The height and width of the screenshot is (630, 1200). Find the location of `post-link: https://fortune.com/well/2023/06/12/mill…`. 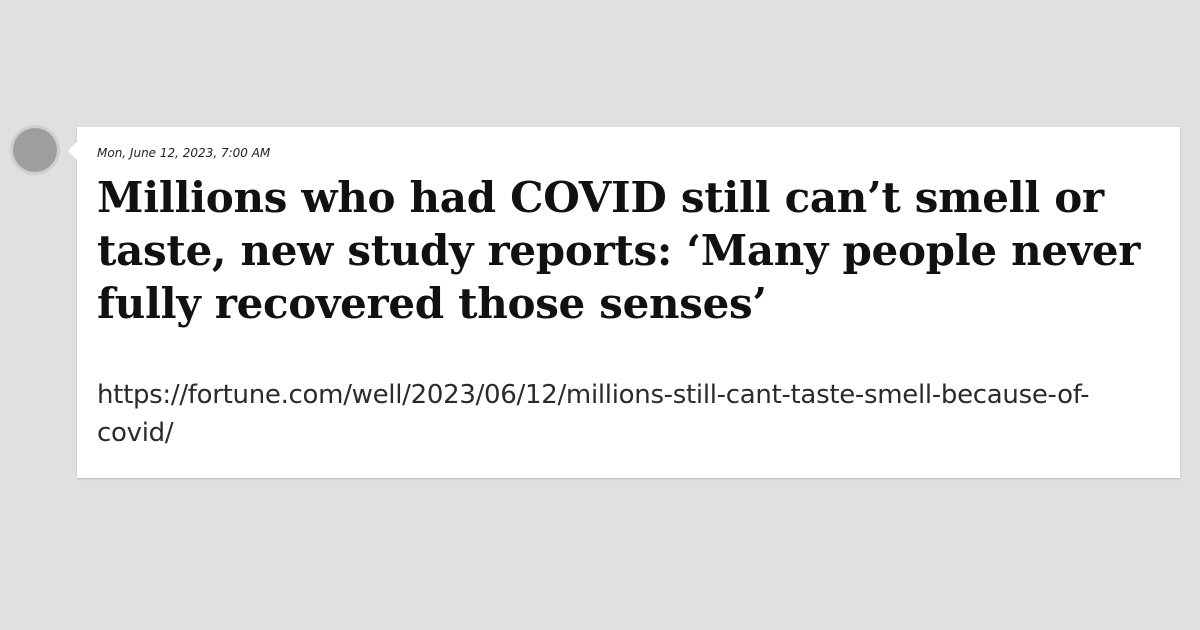

post-link: https://fortune.com/well/2023/06/12/mill… is located at coordinates (624, 414).